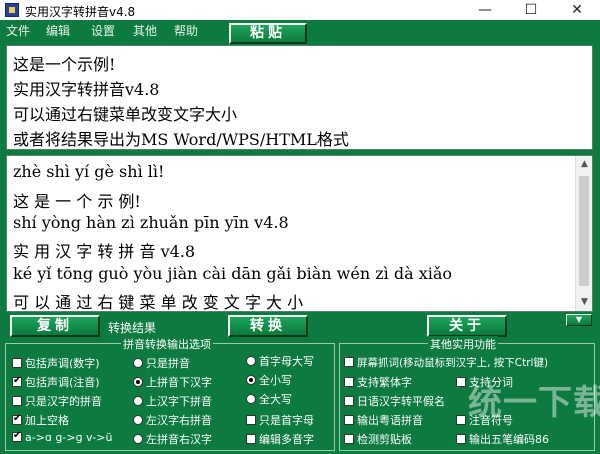 Image resolution: width=600 pixels, height=454 pixels. What do you see at coordinates (268, 33) in the screenshot?
I see `paste-button: 粘贴` at bounding box center [268, 33].